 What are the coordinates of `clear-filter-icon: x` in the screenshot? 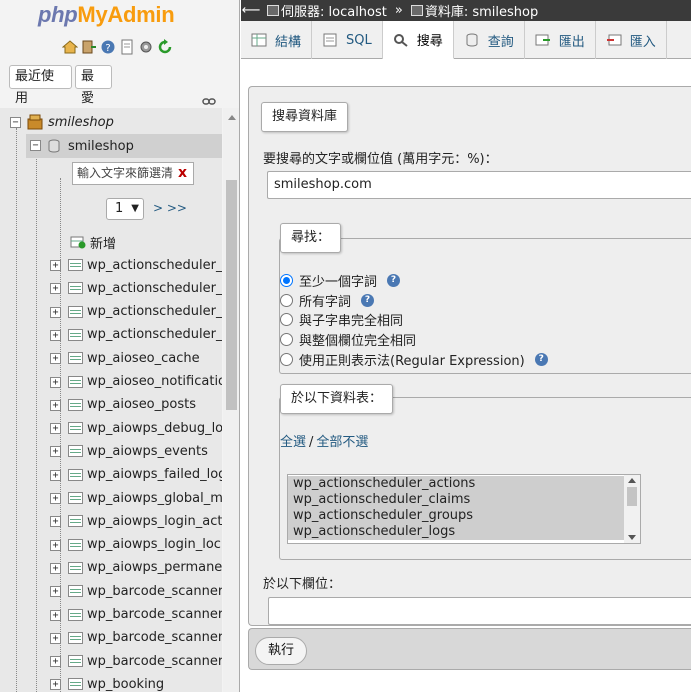 It's located at (182, 173).